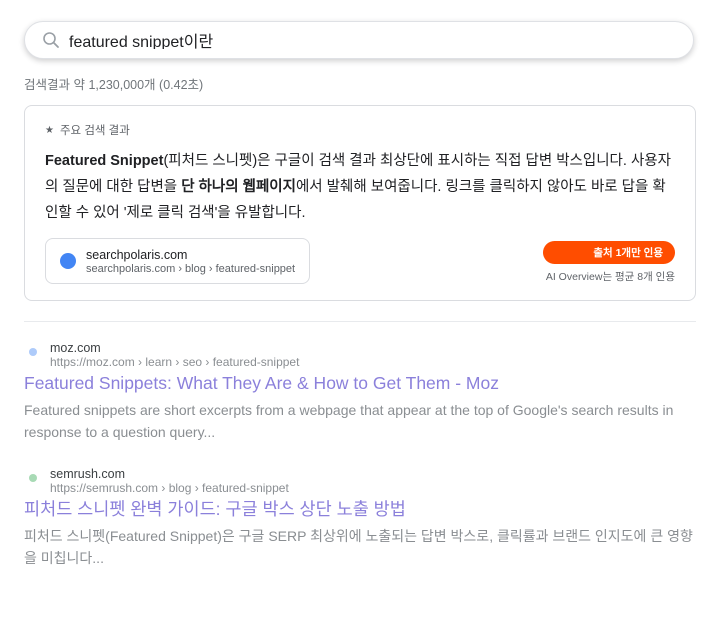 Image resolution: width=720 pixels, height=620 pixels. Describe the element at coordinates (51, 40) in the screenshot. I see `search-icon` at that location.